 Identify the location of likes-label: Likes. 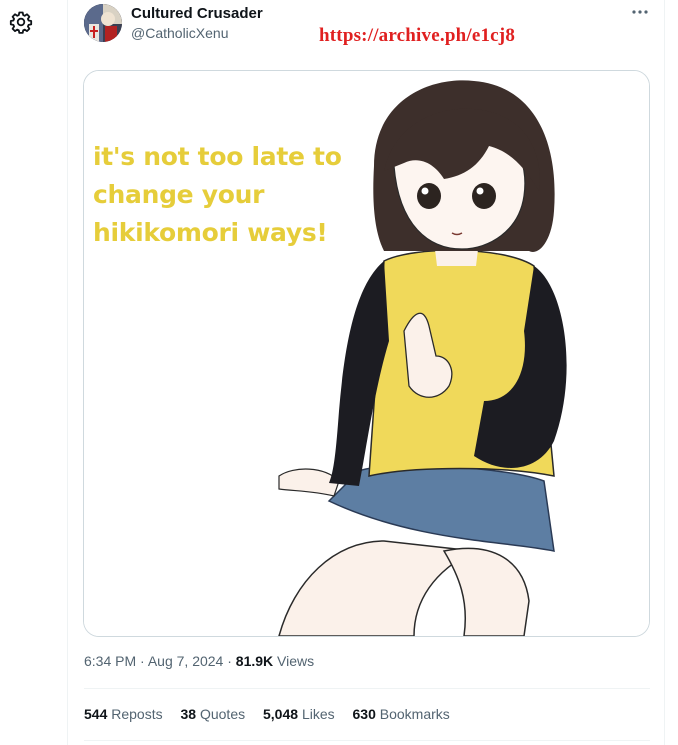
(318, 714).